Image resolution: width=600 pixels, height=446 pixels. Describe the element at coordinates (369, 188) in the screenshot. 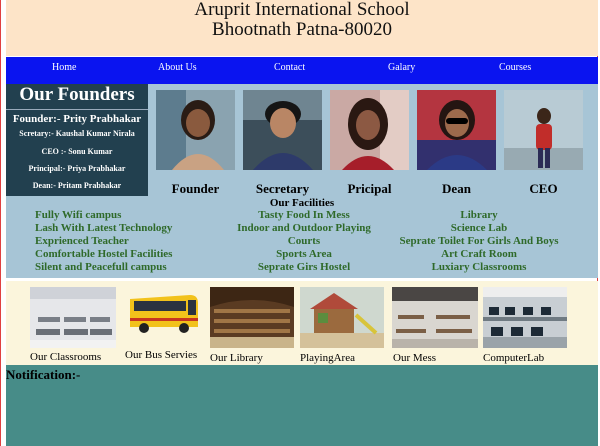

I see `role-principal: Pricipal` at that location.